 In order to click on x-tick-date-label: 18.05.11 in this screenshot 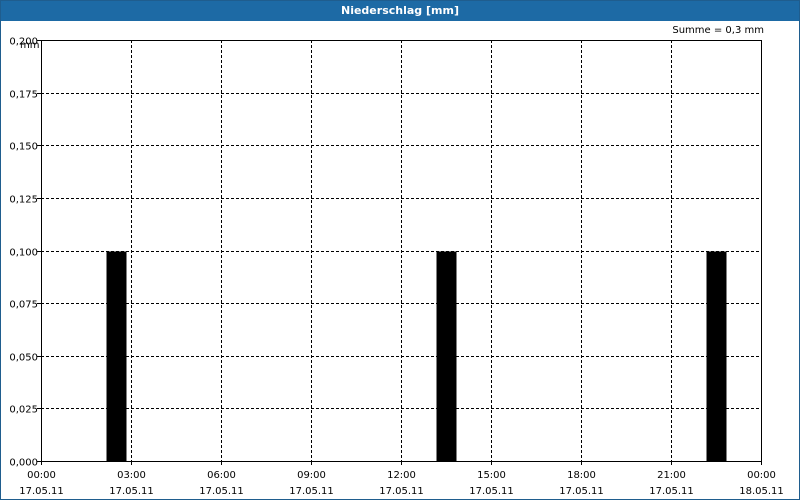, I will do `click(761, 491)`.